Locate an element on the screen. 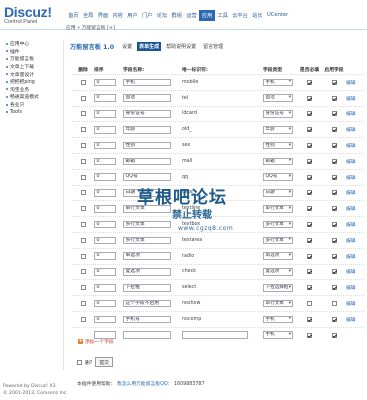 This screenshot has width=367, height=400. field-name-input: 邮箱 is located at coordinates (147, 161).